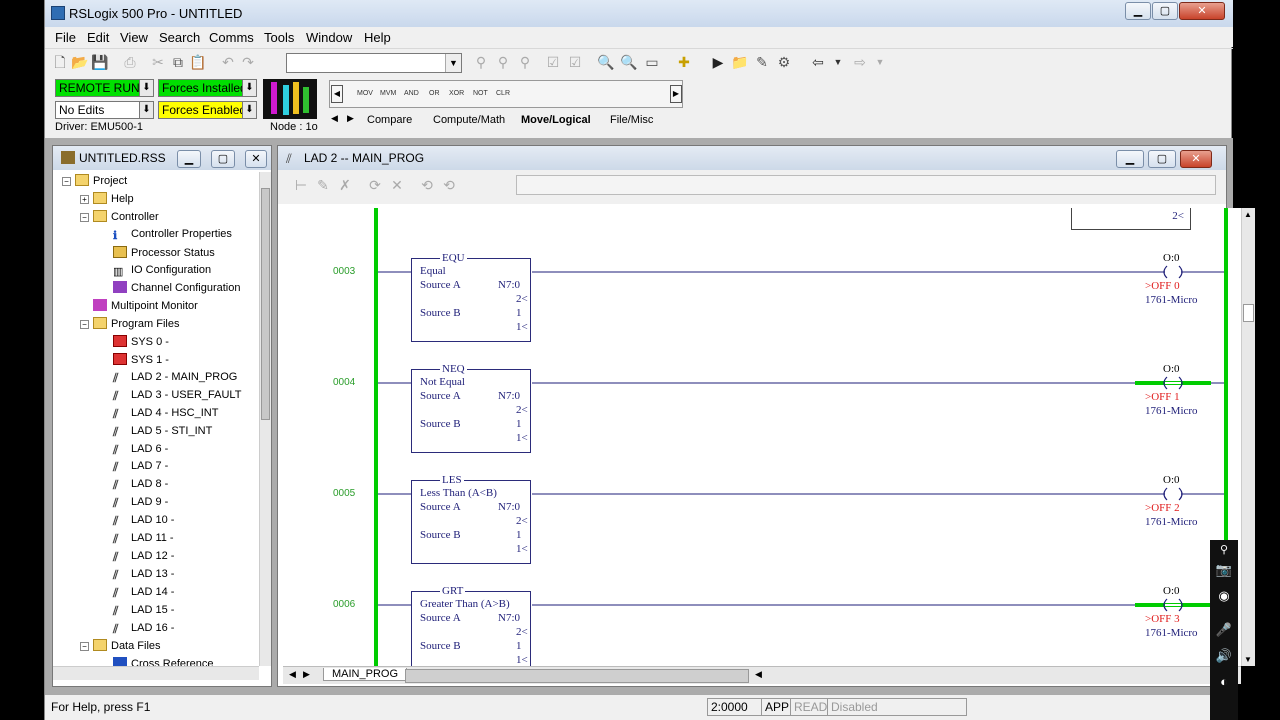  What do you see at coordinates (503, 62) in the screenshot?
I see `find-next-icon: ⚲` at bounding box center [503, 62].